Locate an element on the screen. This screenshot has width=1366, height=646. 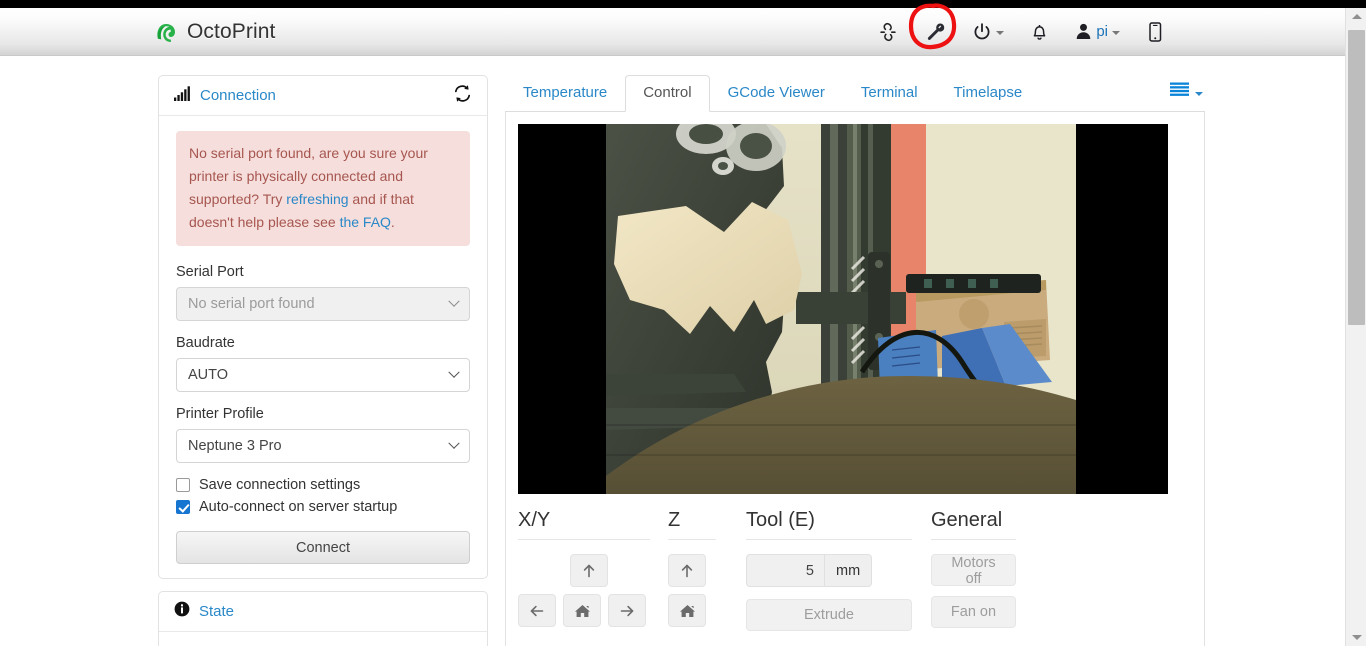
tool-e-title: Tool (E) is located at coordinates (780, 520).